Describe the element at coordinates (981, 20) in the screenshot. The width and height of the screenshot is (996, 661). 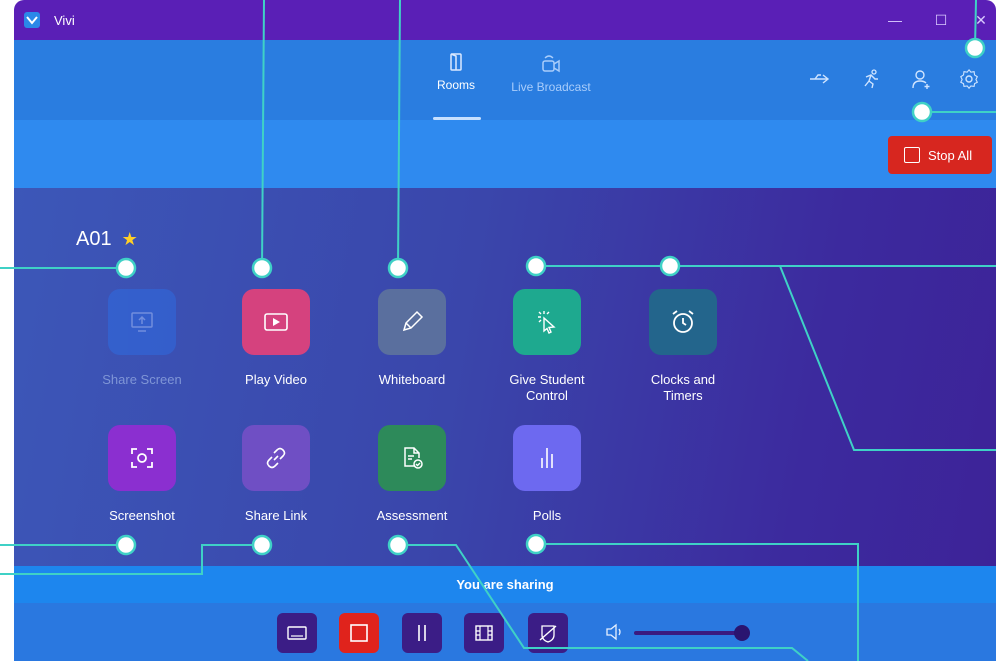
I see `close-button: ✕` at that location.